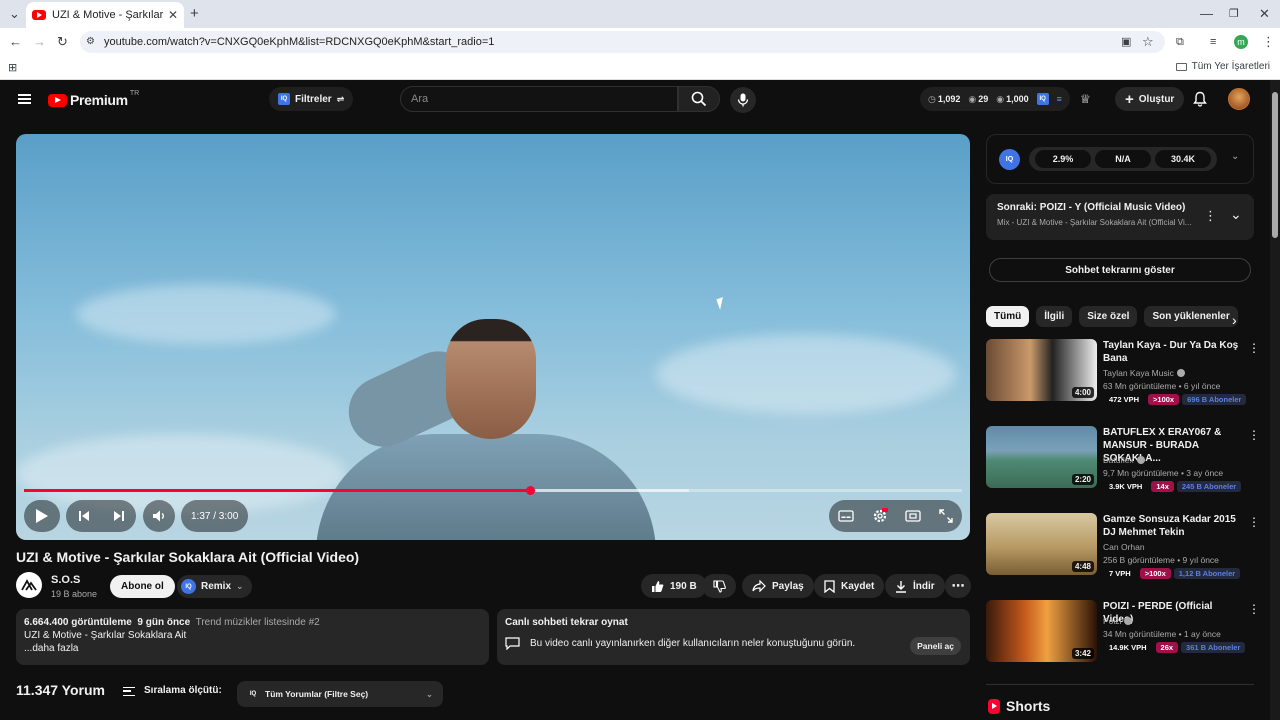 The height and width of the screenshot is (720, 1280). I want to click on video-thumbnail: 3:42, so click(1041, 631).